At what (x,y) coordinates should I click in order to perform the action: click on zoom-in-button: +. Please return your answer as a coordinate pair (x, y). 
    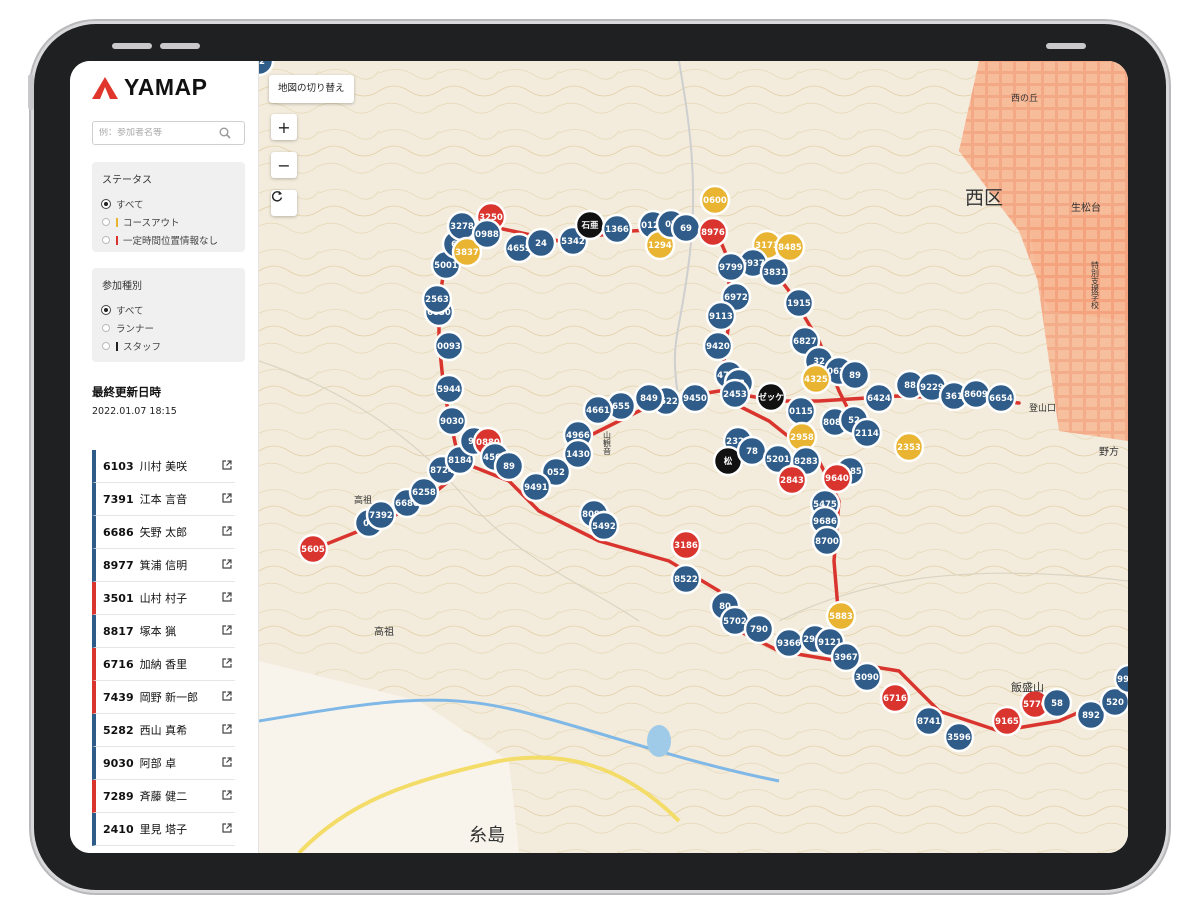
    Looking at the image, I should click on (284, 127).